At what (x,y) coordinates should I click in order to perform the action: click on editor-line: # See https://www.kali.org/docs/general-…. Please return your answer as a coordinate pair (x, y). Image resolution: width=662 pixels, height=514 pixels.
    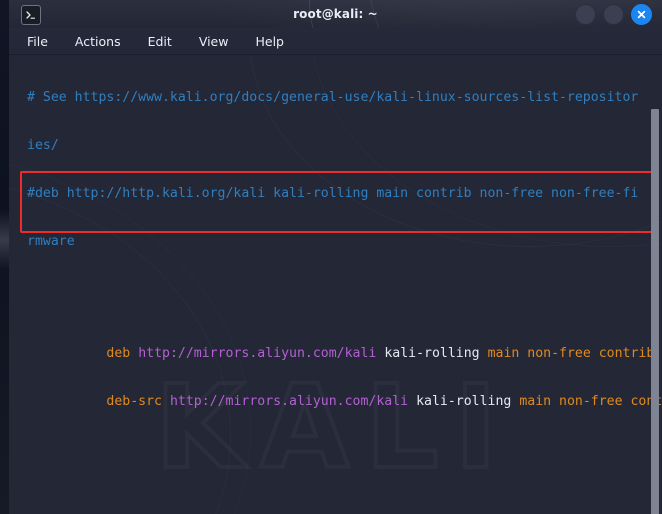
    Looking at the image, I should click on (344, 98).